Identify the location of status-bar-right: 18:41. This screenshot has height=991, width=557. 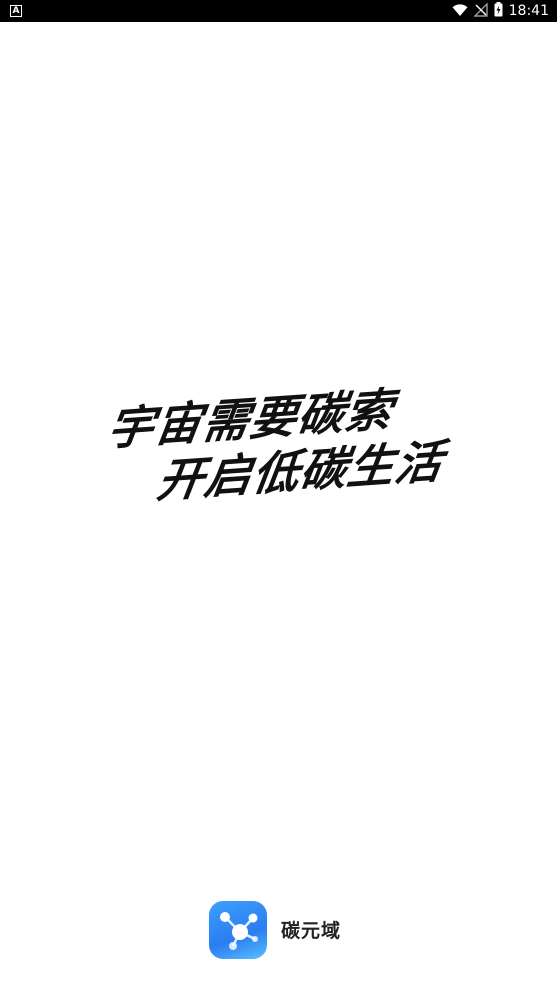
(500, 11).